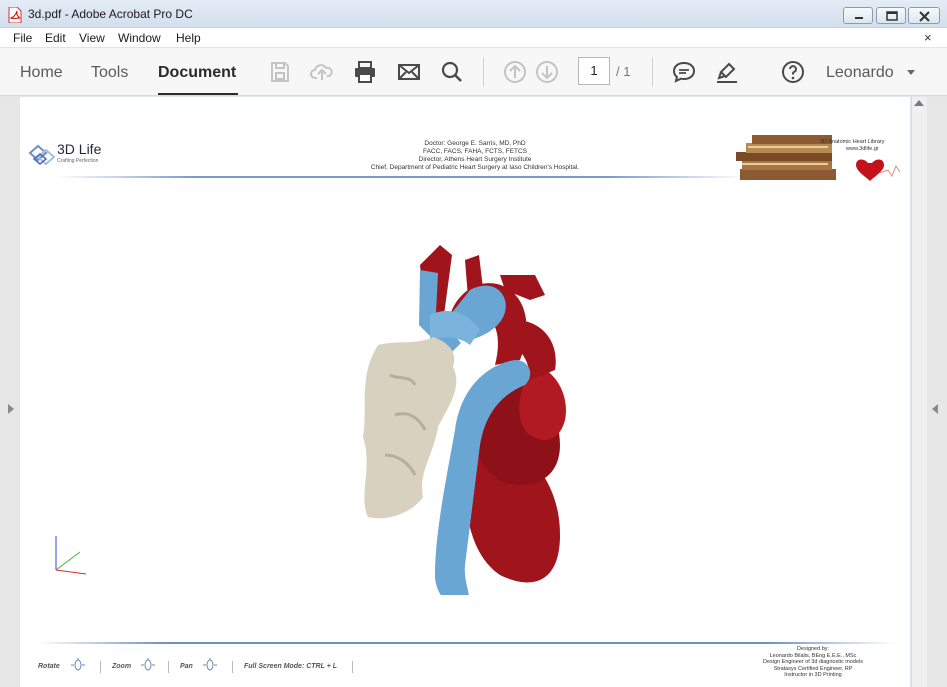  Describe the element at coordinates (15, 15) in the screenshot. I see `pdf-app-icon` at that location.